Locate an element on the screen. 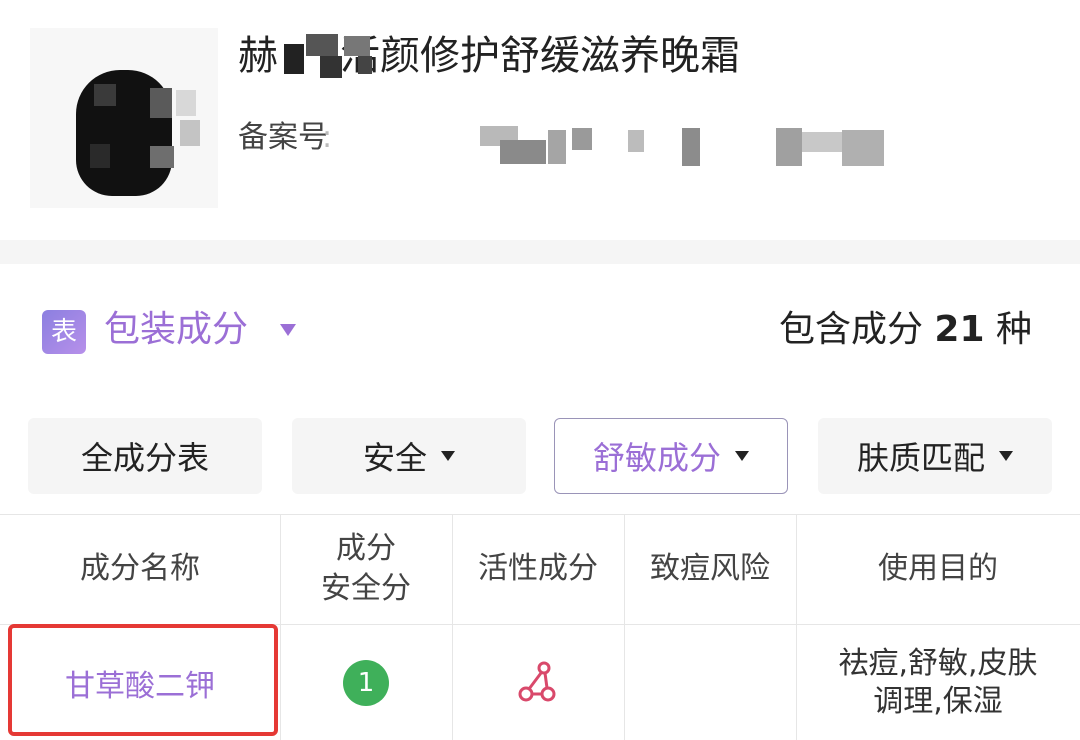 The image size is (1080, 740). registration-number: 备案号 is located at coordinates (283, 138).